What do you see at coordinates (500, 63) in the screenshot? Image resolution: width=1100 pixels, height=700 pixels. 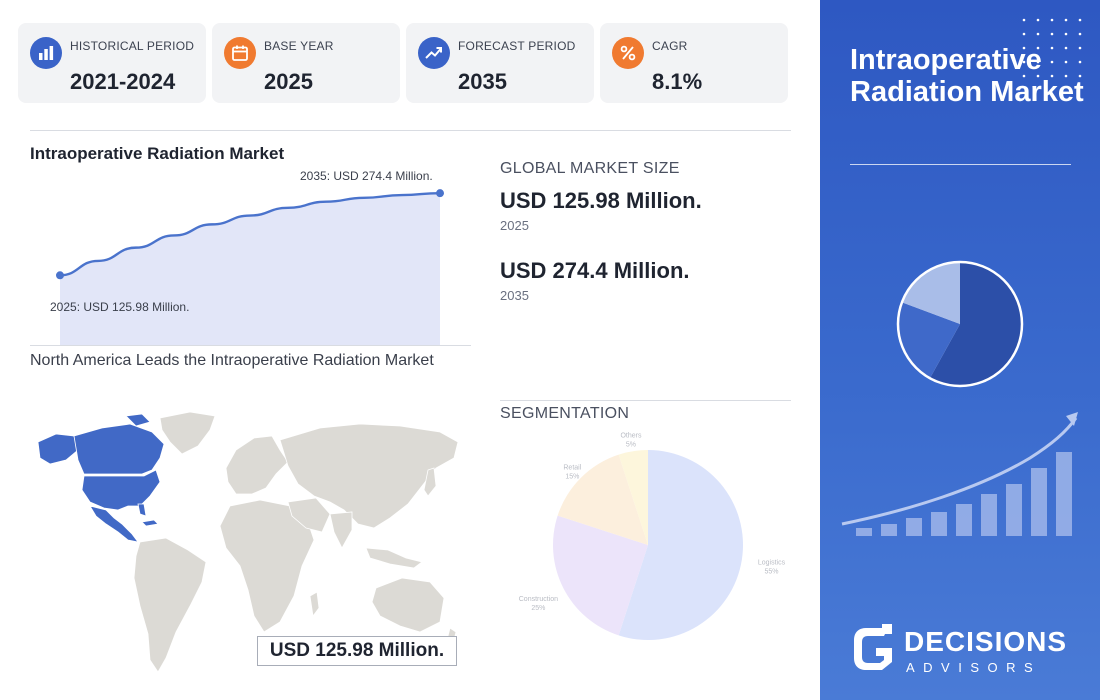 I see `stat-card-forecast: FORECAST PERIOD 2035` at bounding box center [500, 63].